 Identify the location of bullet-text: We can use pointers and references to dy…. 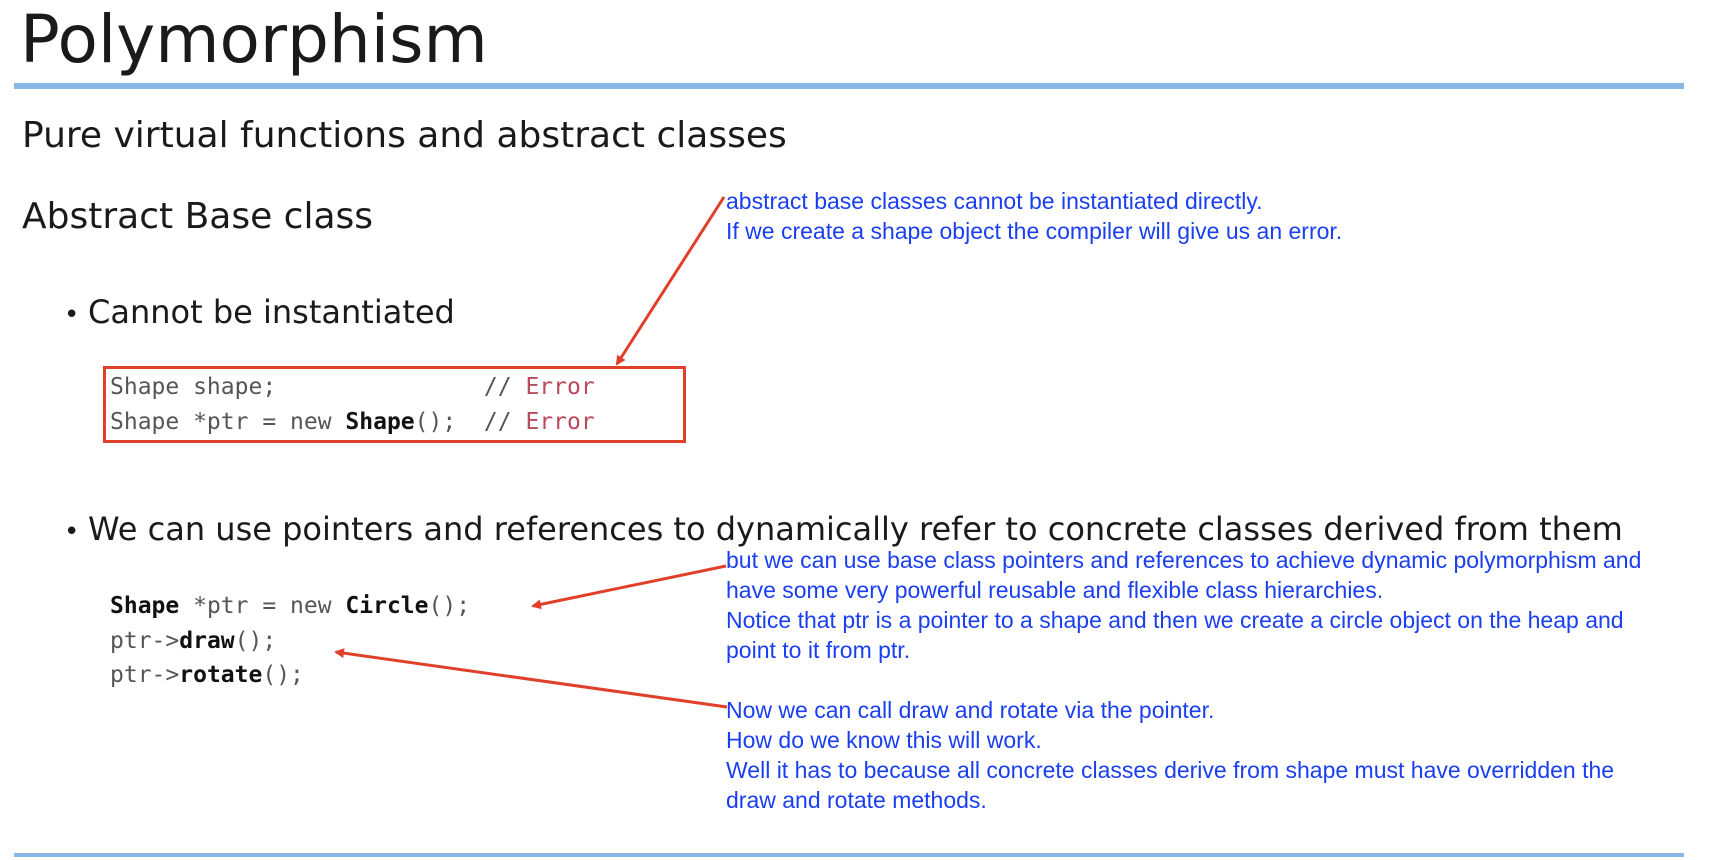
(855, 529).